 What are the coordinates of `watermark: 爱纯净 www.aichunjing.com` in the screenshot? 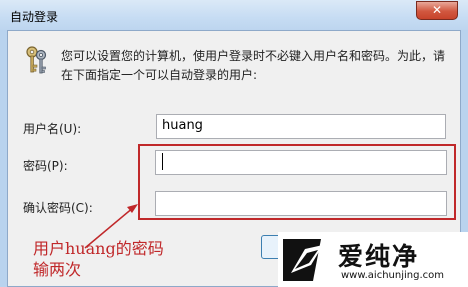 It's located at (373, 259).